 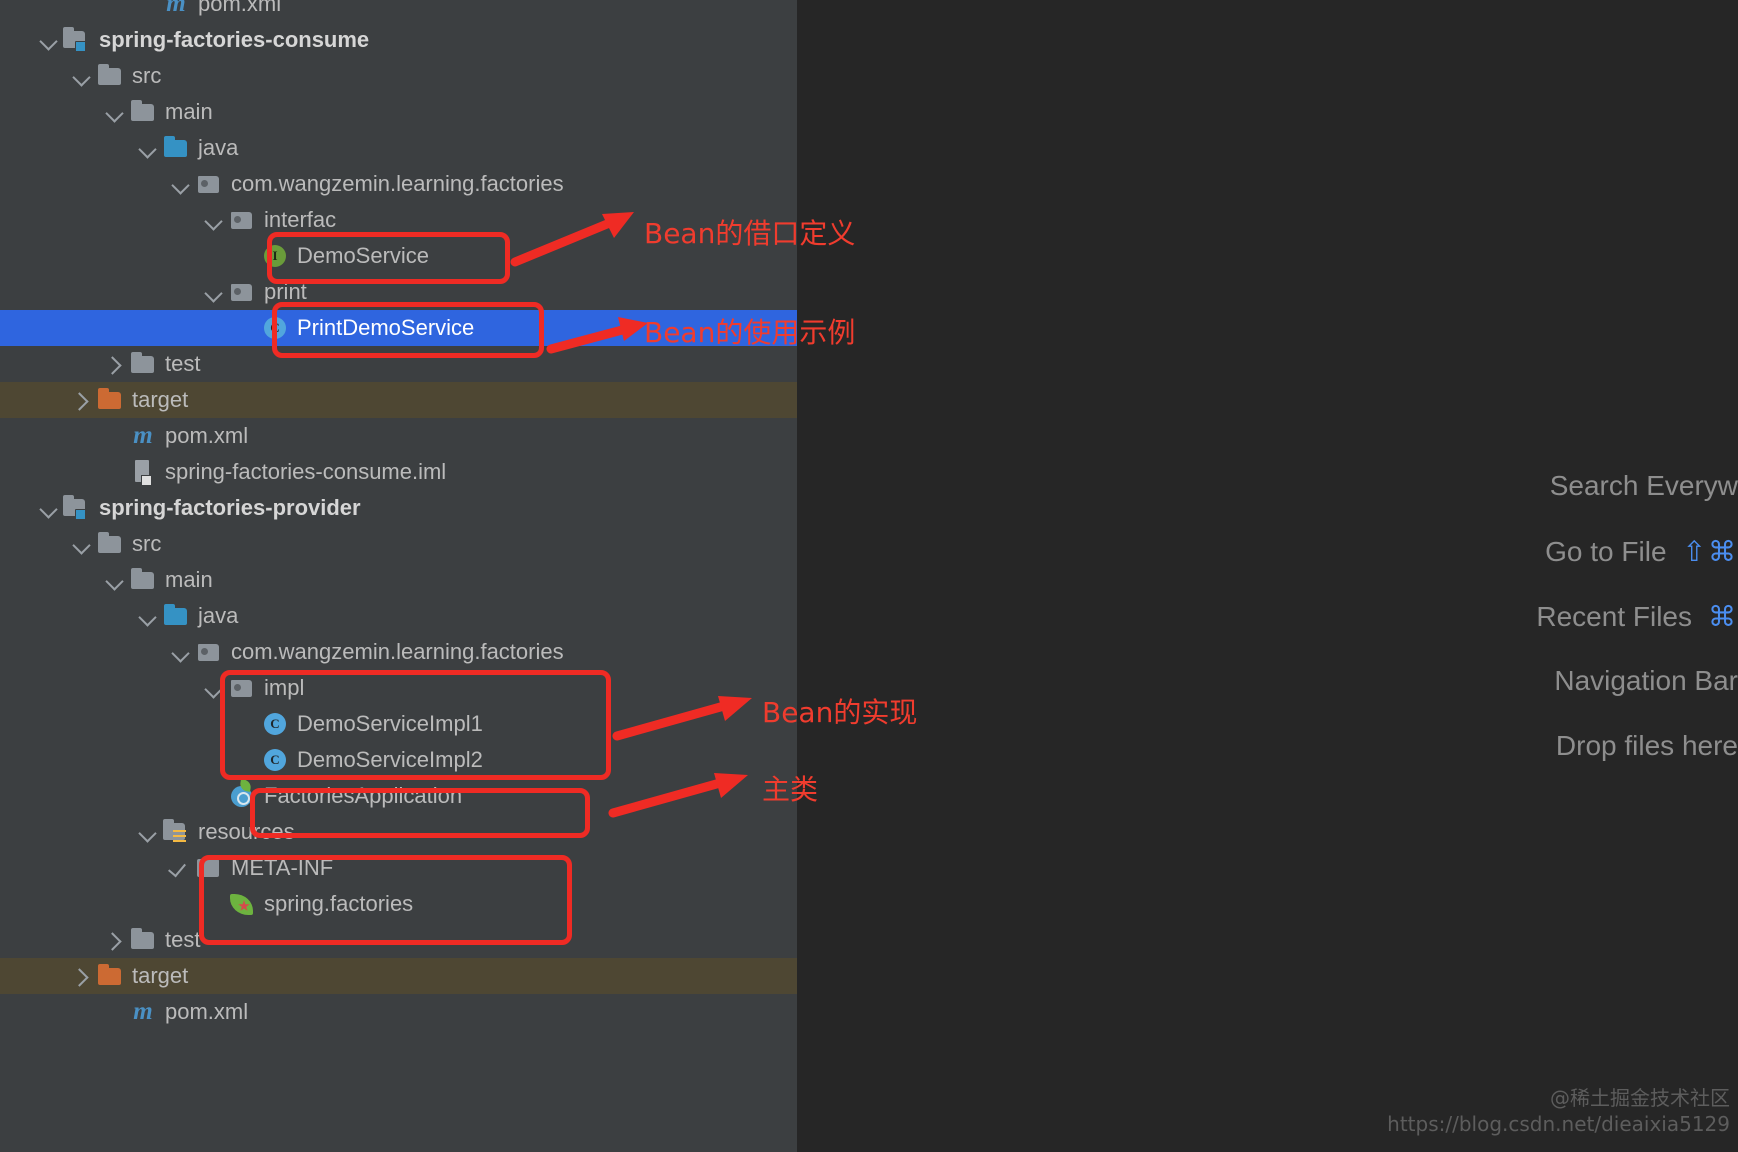 I want to click on tree-row-label: spring.factories, so click(x=339, y=903).